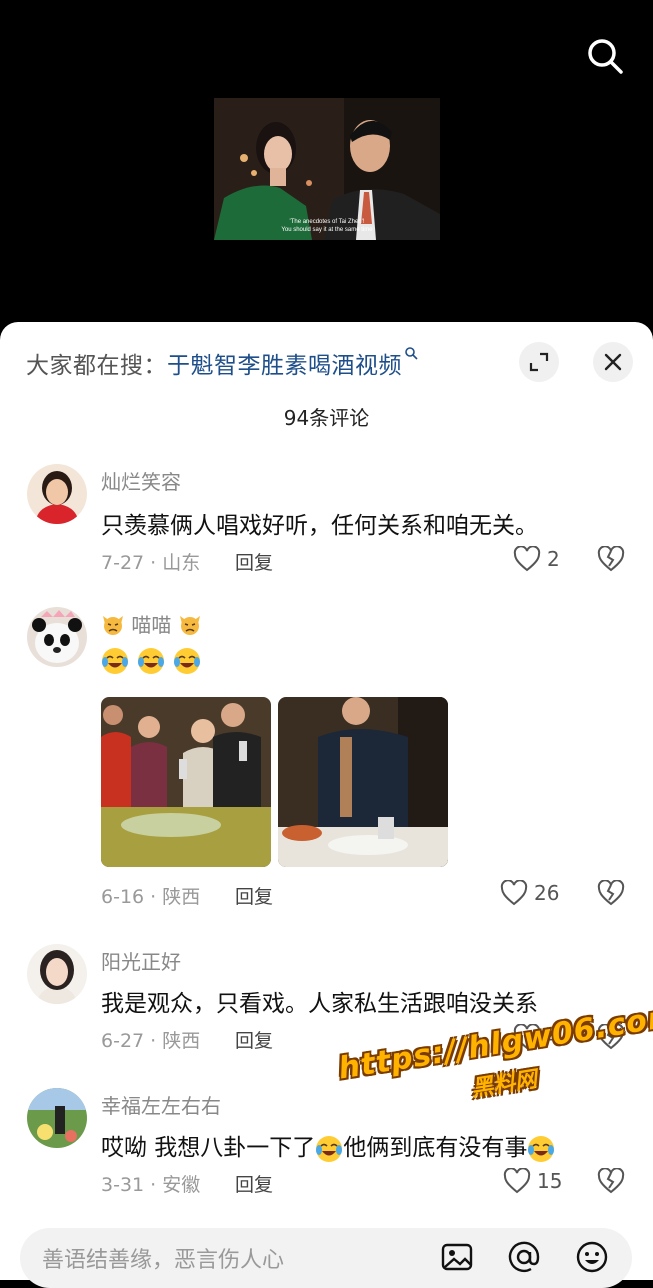 The height and width of the screenshot is (1288, 653). Describe the element at coordinates (151, 1185) in the screenshot. I see `comment-date-location: 3-31 · 安徽` at that location.